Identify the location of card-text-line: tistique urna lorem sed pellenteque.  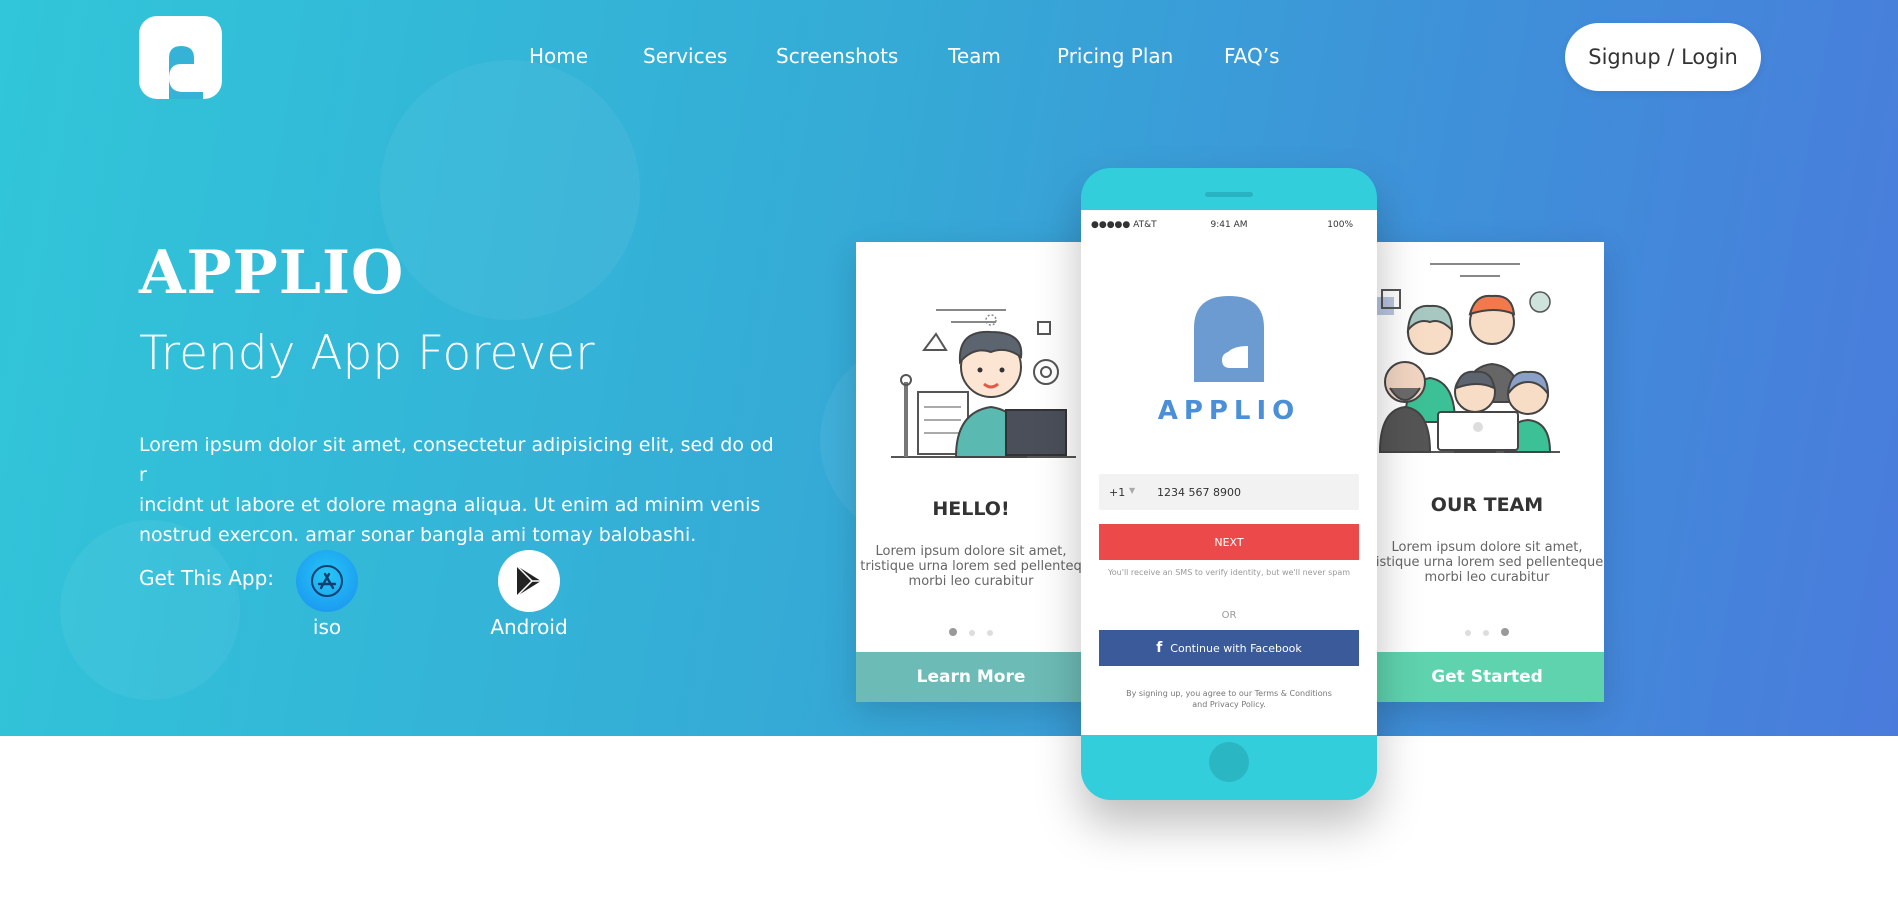
(1487, 562).